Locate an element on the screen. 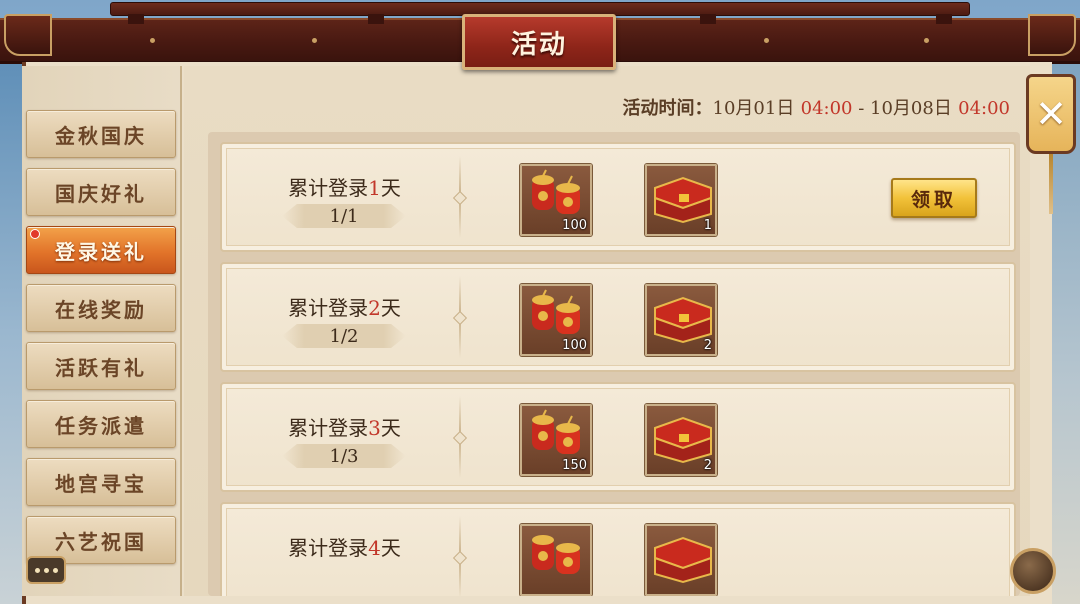  sidebar-item-national-day-gift: 国庆好礼 is located at coordinates (101, 192).